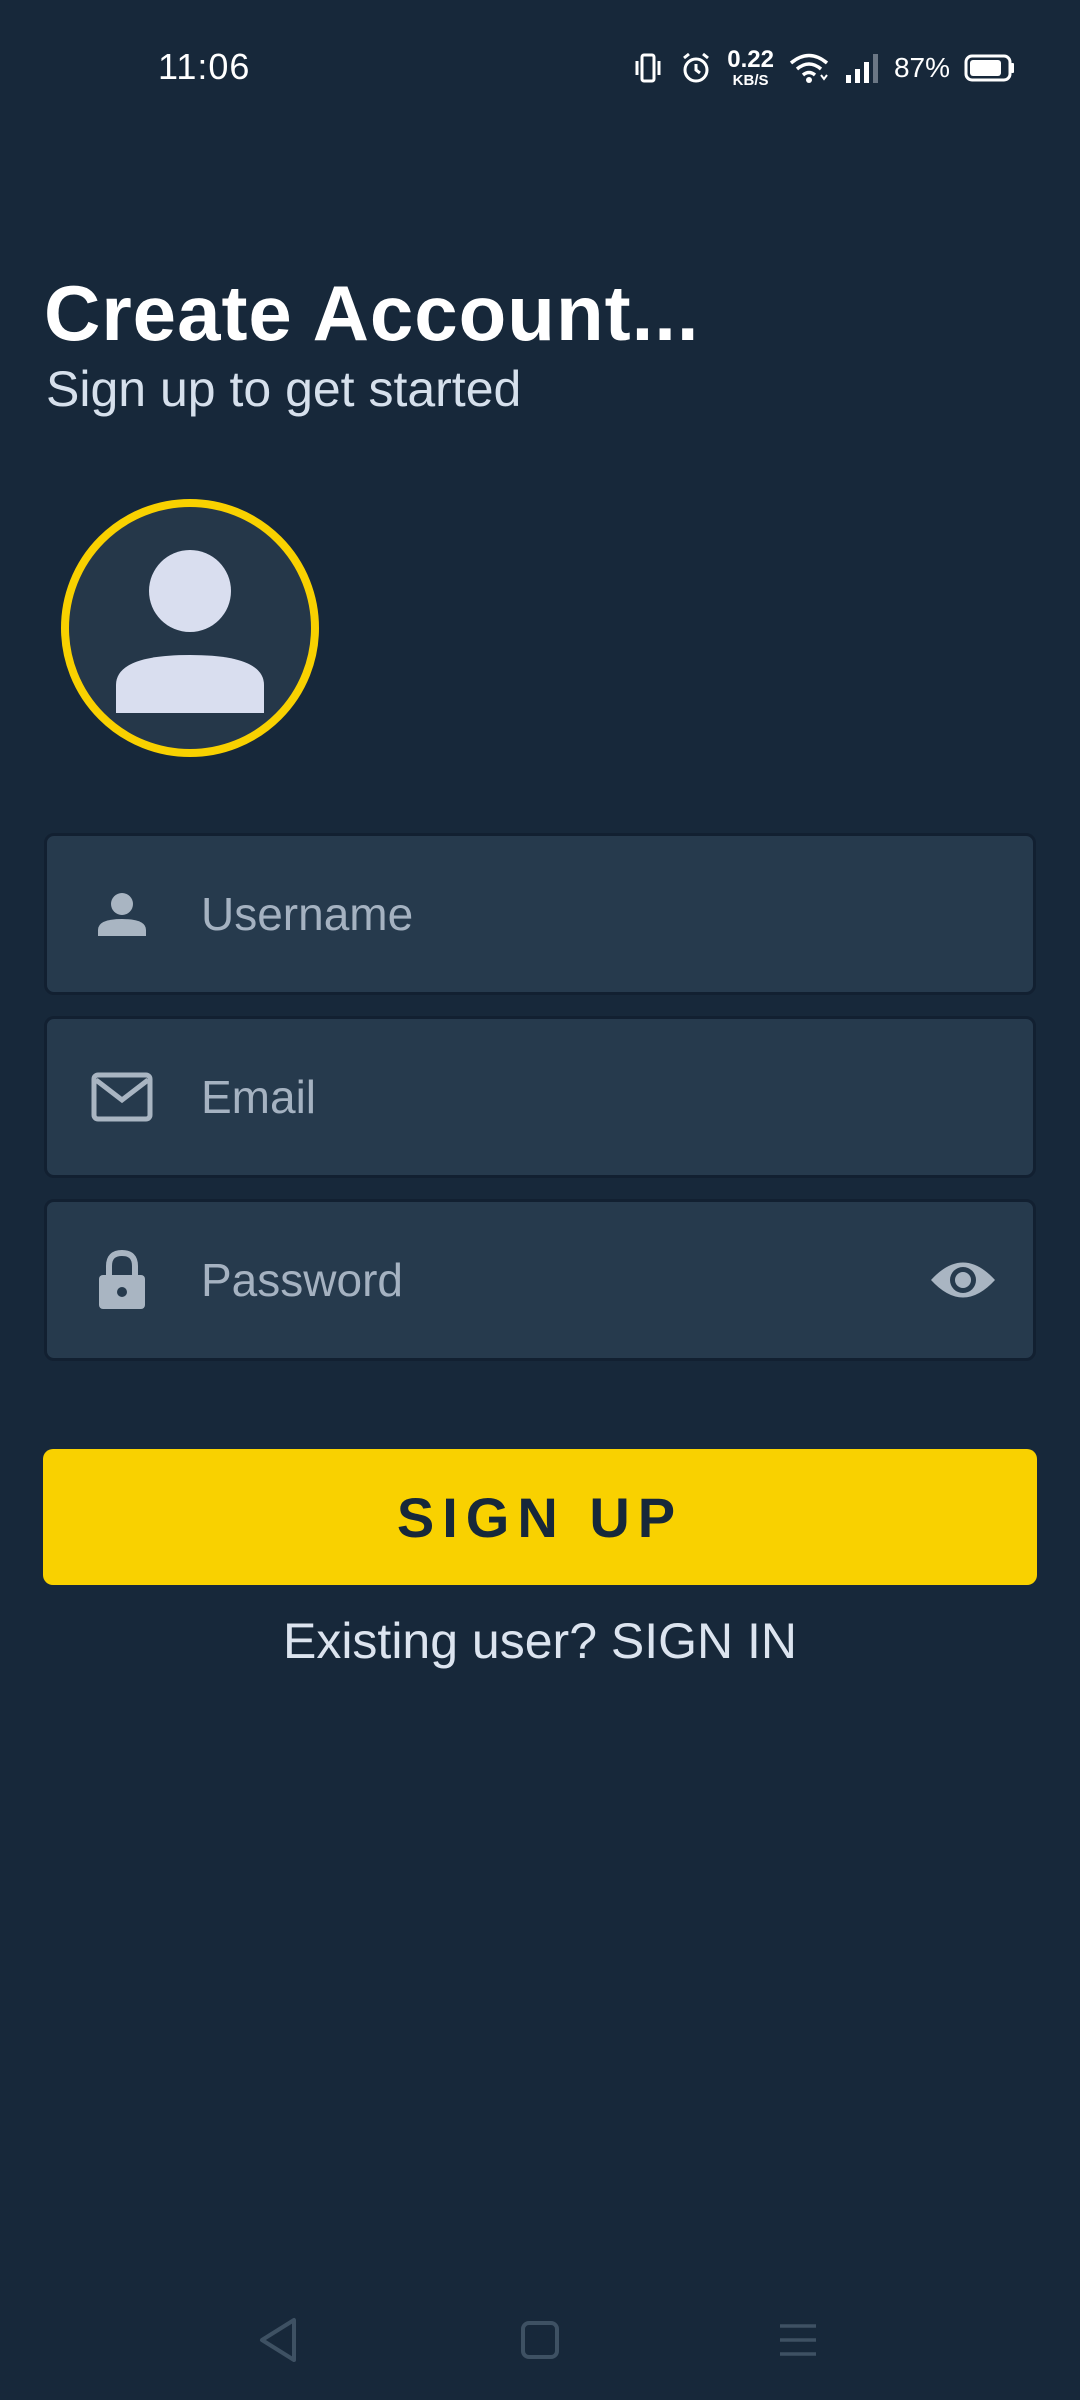 The image size is (1080, 2400). I want to click on username-field, so click(540, 914).